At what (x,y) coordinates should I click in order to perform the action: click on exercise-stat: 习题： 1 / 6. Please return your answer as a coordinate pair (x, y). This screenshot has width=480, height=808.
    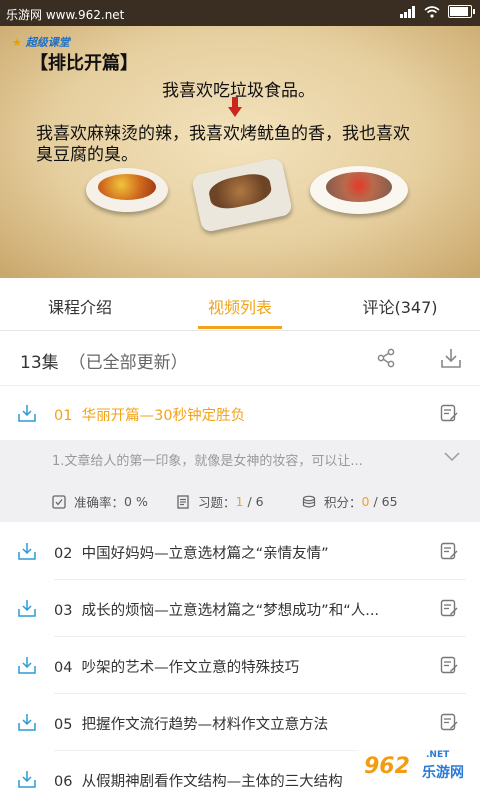
    Looking at the image, I should click on (220, 501).